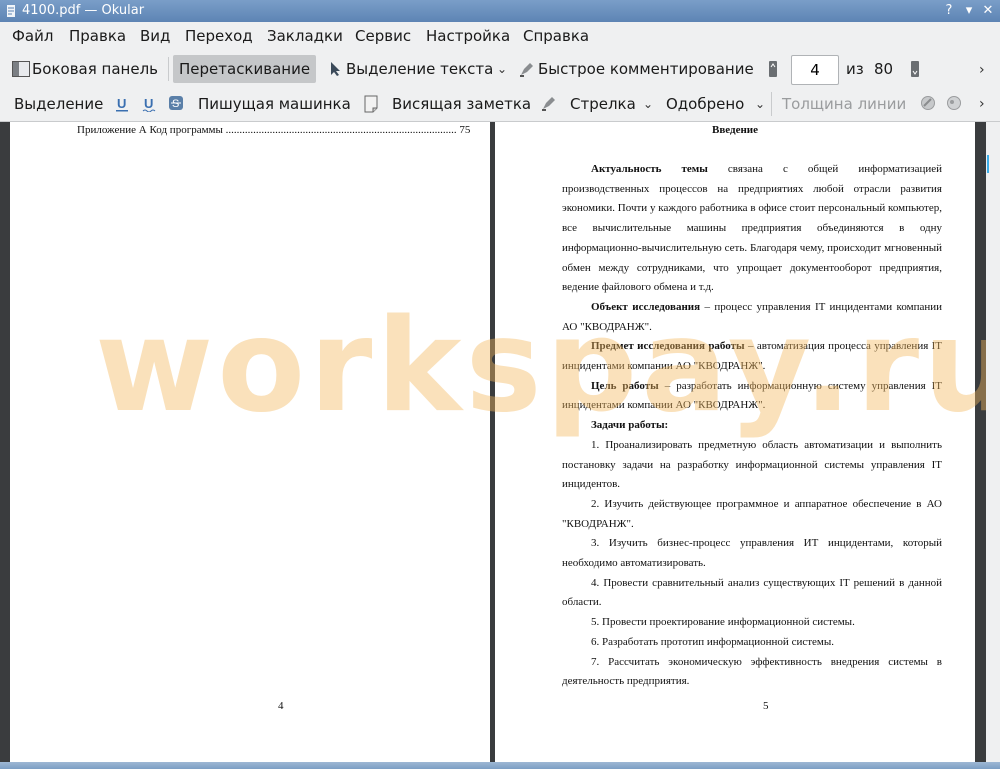 The image size is (1000, 769). What do you see at coordinates (928, 103) in the screenshot?
I see `line-color-icon` at bounding box center [928, 103].